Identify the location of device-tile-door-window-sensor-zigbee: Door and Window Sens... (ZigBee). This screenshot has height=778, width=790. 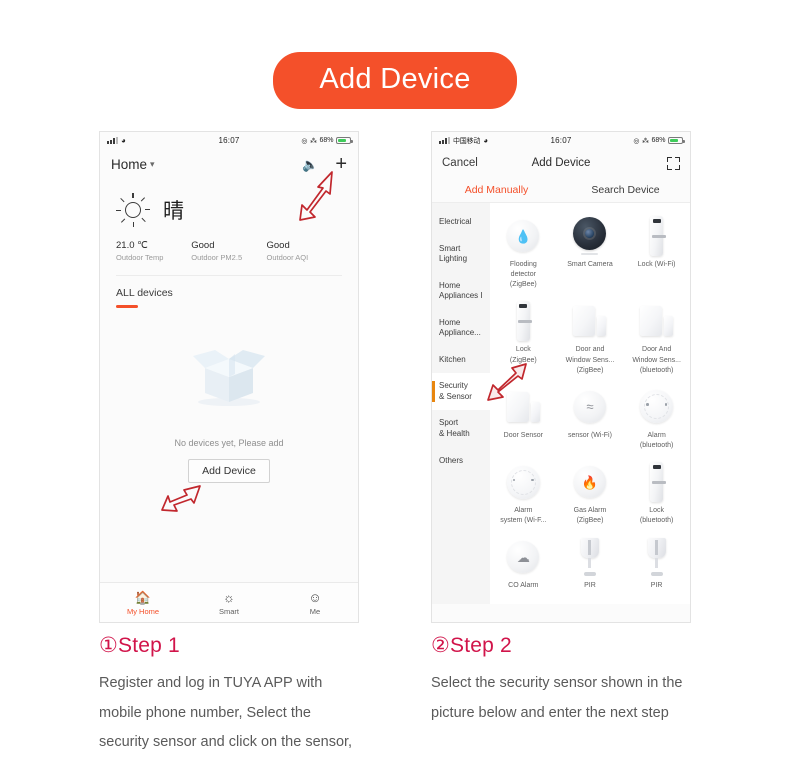
(590, 336).